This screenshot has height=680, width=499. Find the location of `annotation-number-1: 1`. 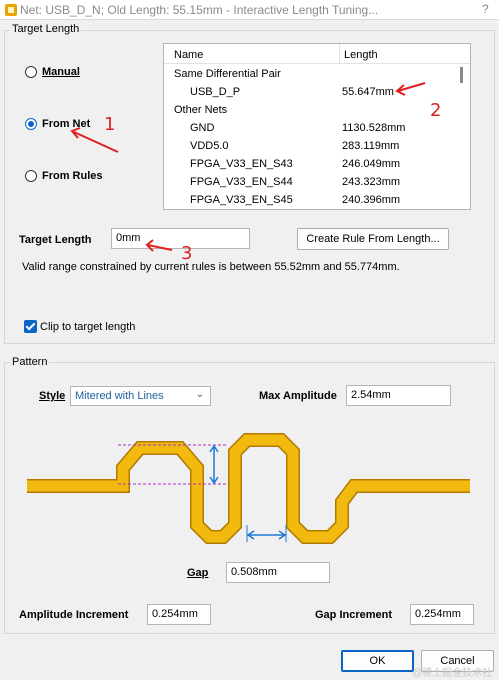

annotation-number-1: 1 is located at coordinates (110, 124).